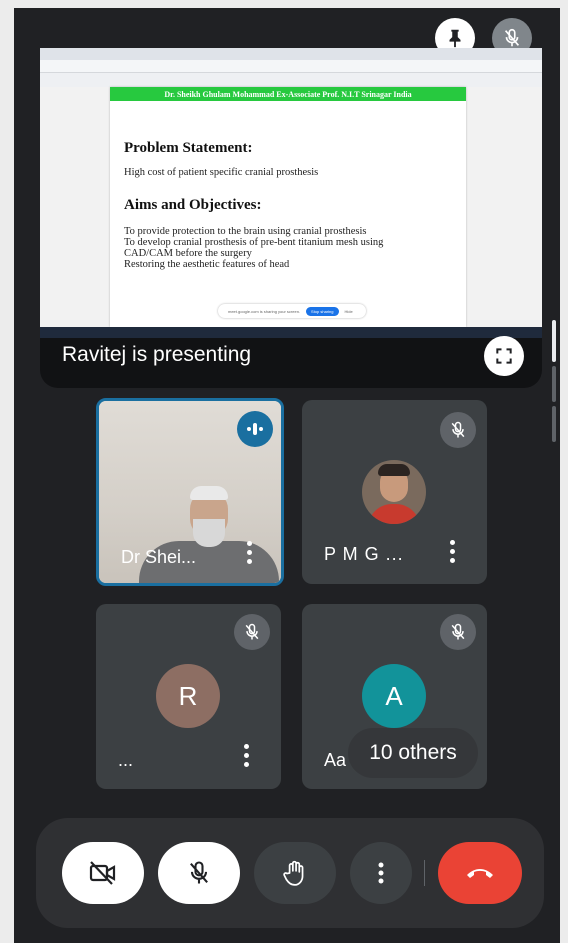 Image resolution: width=568 pixels, height=943 pixels. I want to click on avatar-shirt, so click(394, 514).